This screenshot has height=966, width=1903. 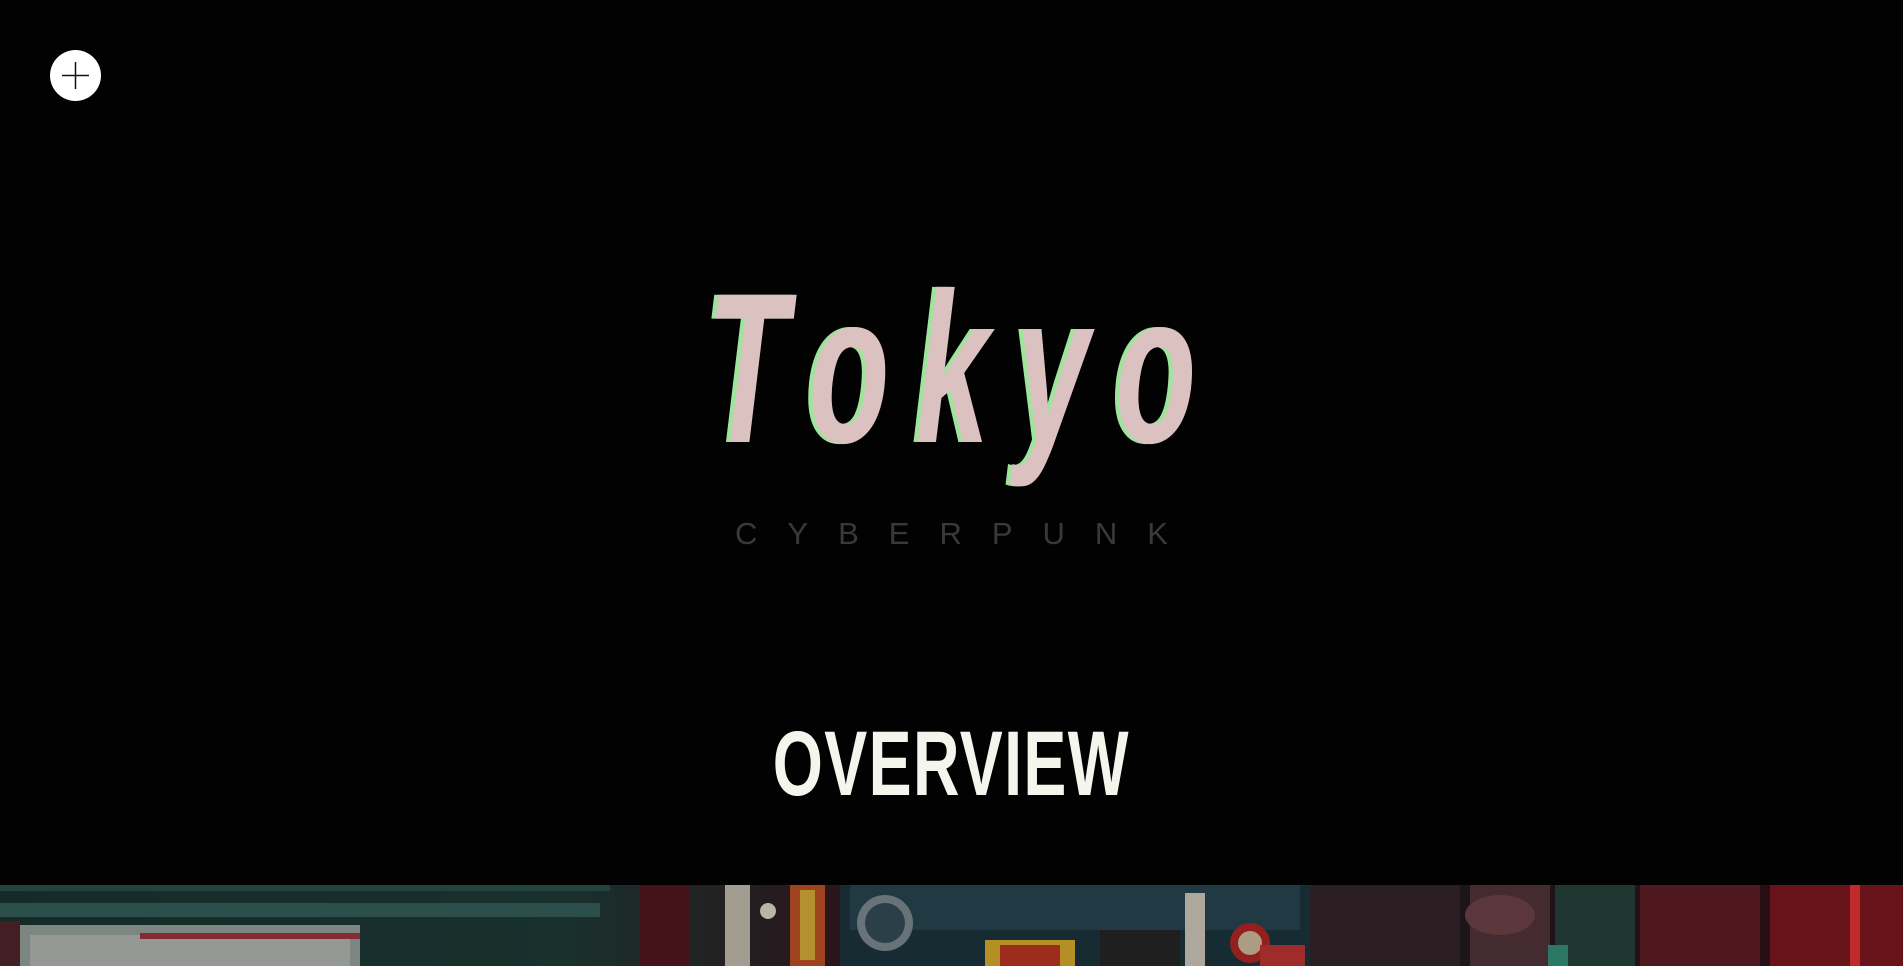 I want to click on hero-subtitle: CYBERPUNK, so click(x=966, y=533).